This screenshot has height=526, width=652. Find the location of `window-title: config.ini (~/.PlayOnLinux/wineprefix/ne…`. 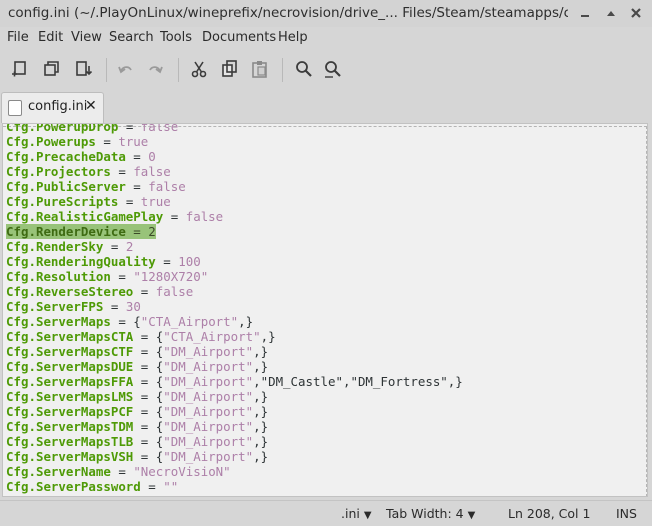

window-title: config.ini (~/.PlayOnLinux/wineprefix/ne… is located at coordinates (288, 13).